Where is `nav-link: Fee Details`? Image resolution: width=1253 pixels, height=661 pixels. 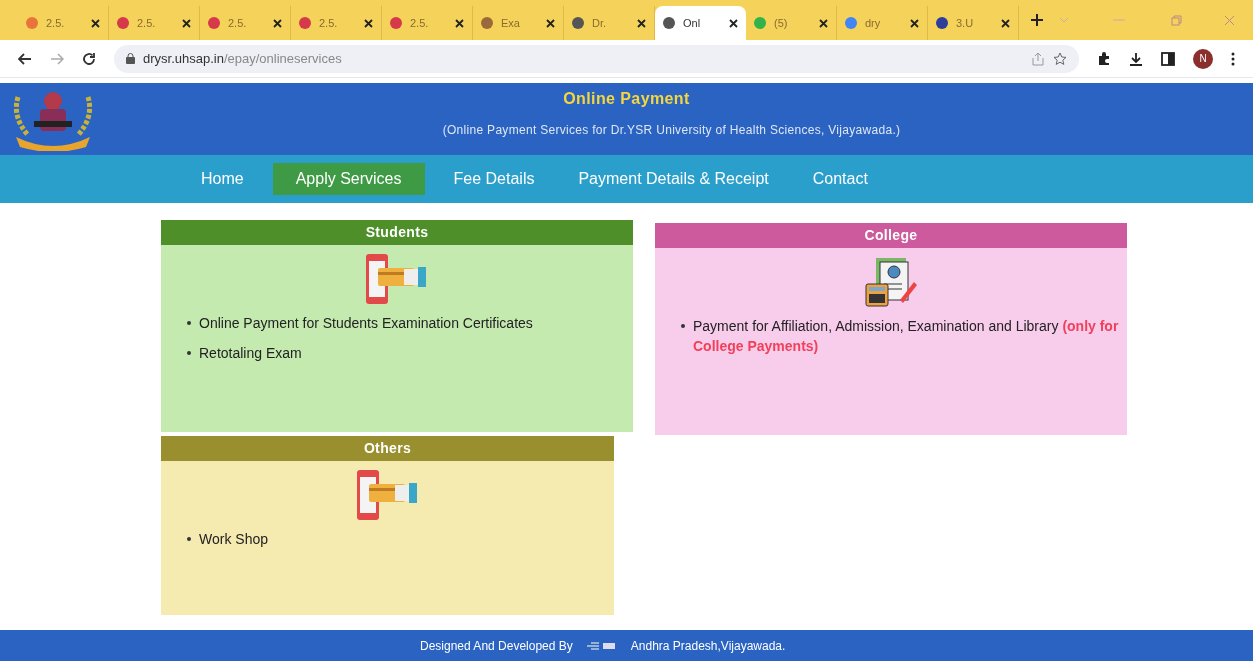 nav-link: Fee Details is located at coordinates (494, 179).